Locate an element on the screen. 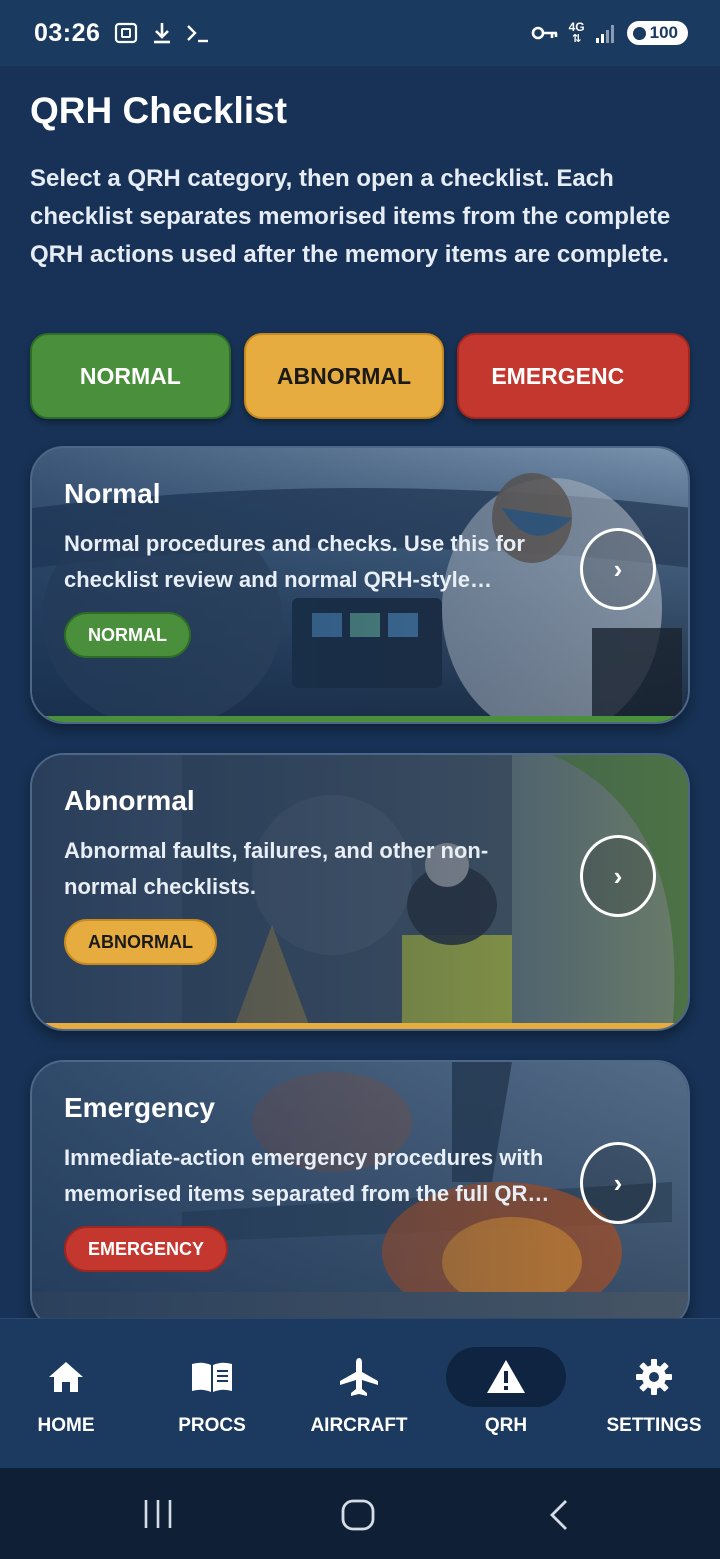 The height and width of the screenshot is (1559, 720). nav-aircraft: AIRCRAFT is located at coordinates (359, 1397).